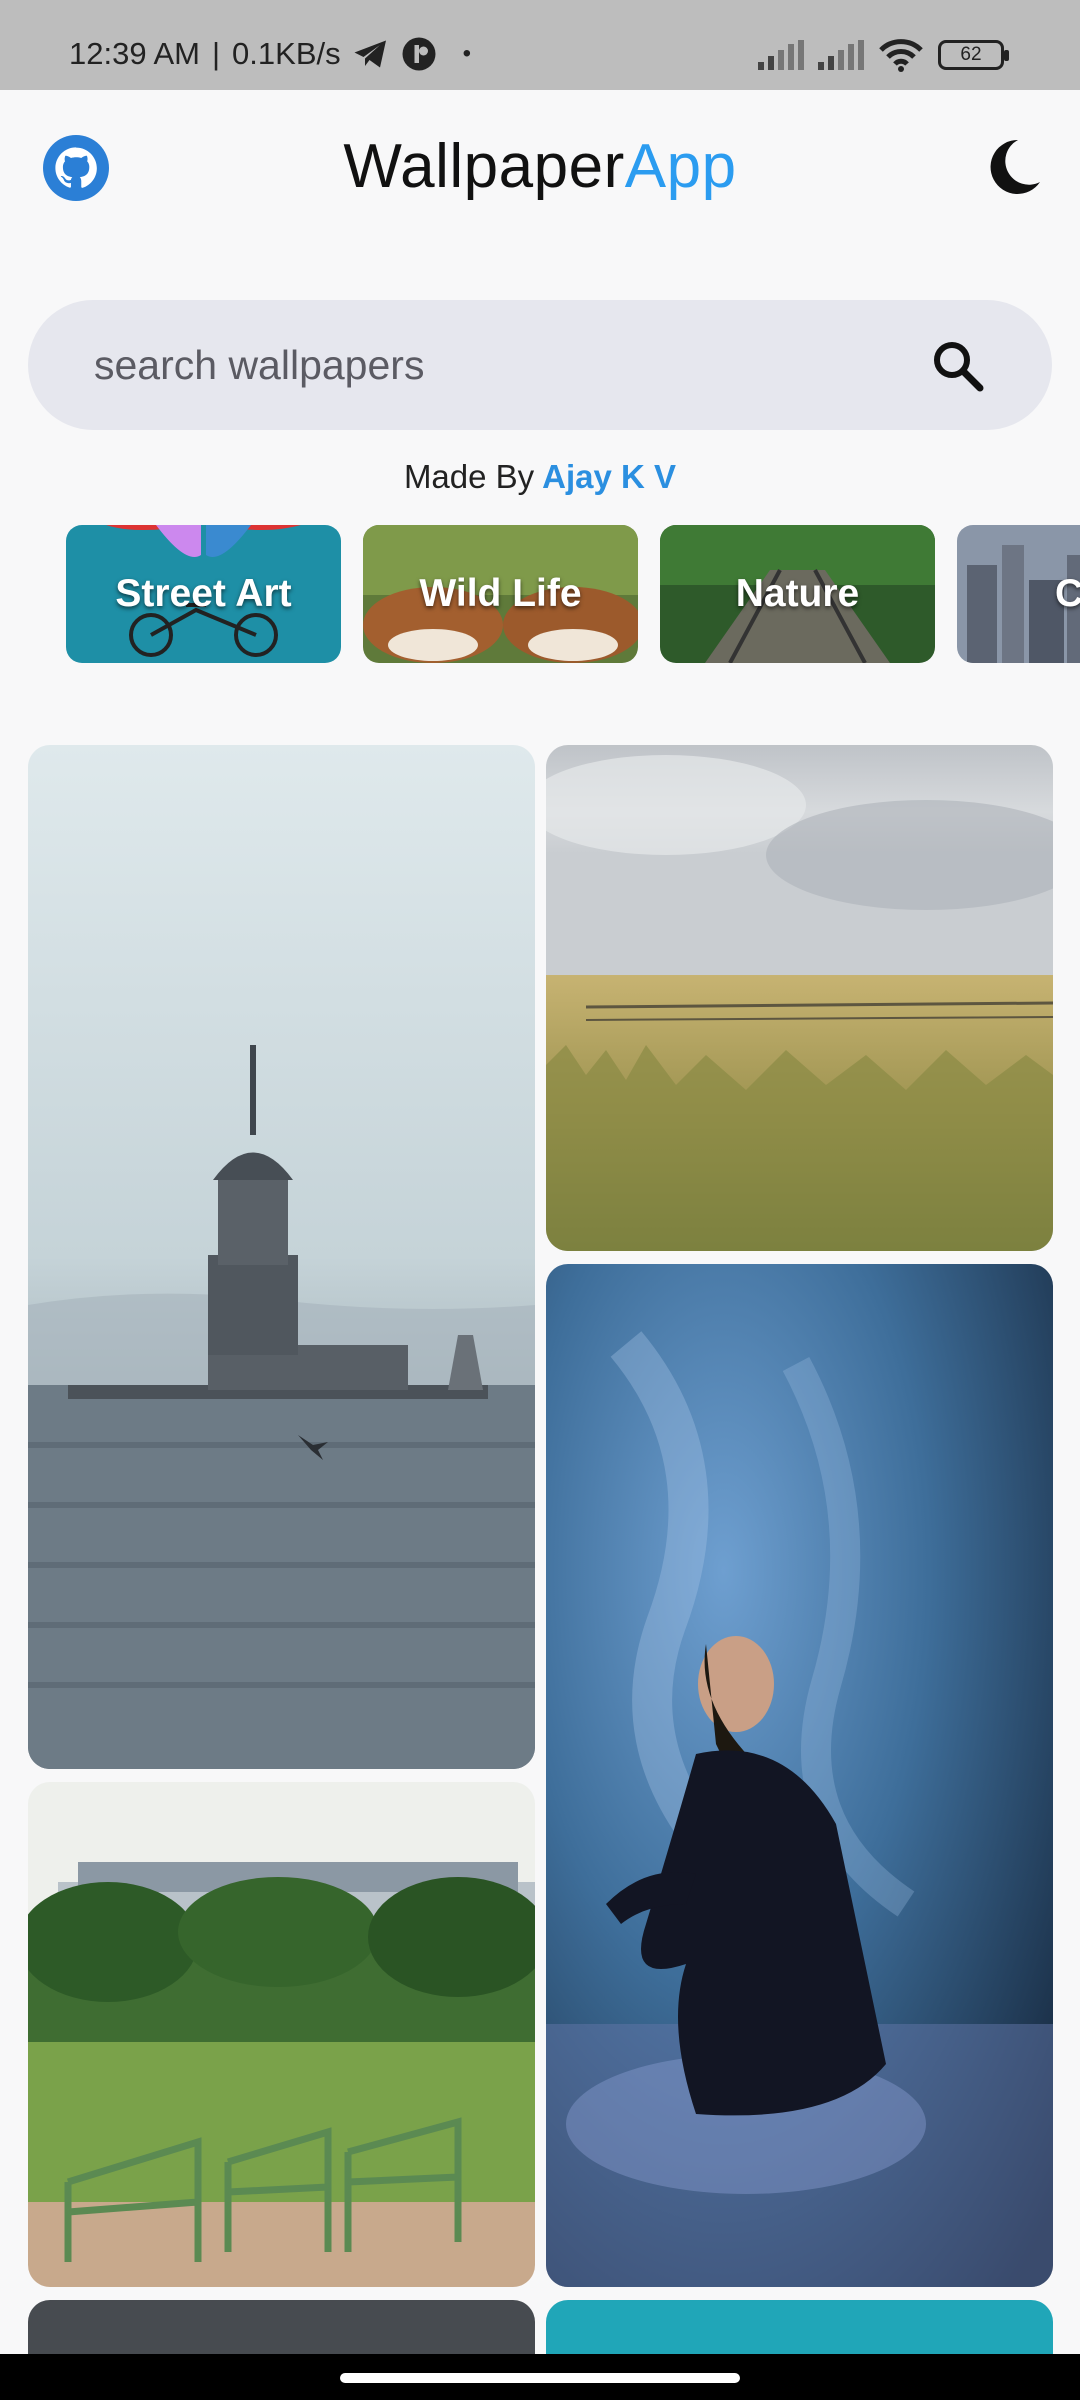 The width and height of the screenshot is (1080, 2400). I want to click on category-wild-life: Wild Life, so click(500, 594).